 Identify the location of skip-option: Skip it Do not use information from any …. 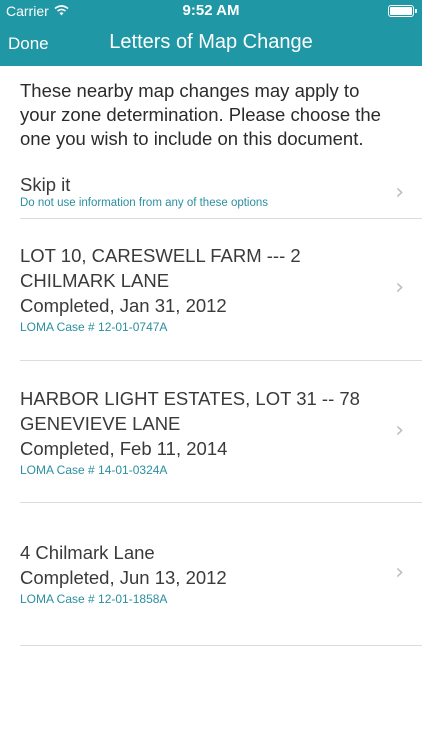
(221, 195).